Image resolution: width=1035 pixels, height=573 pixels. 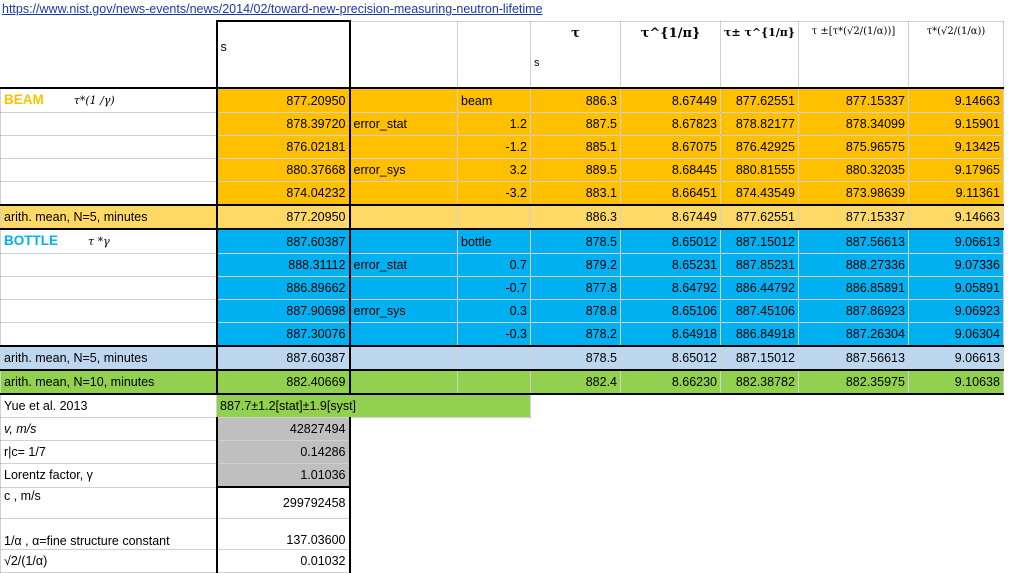 What do you see at coordinates (108, 429) in the screenshot?
I see `constant-label: v, m/s` at bounding box center [108, 429].